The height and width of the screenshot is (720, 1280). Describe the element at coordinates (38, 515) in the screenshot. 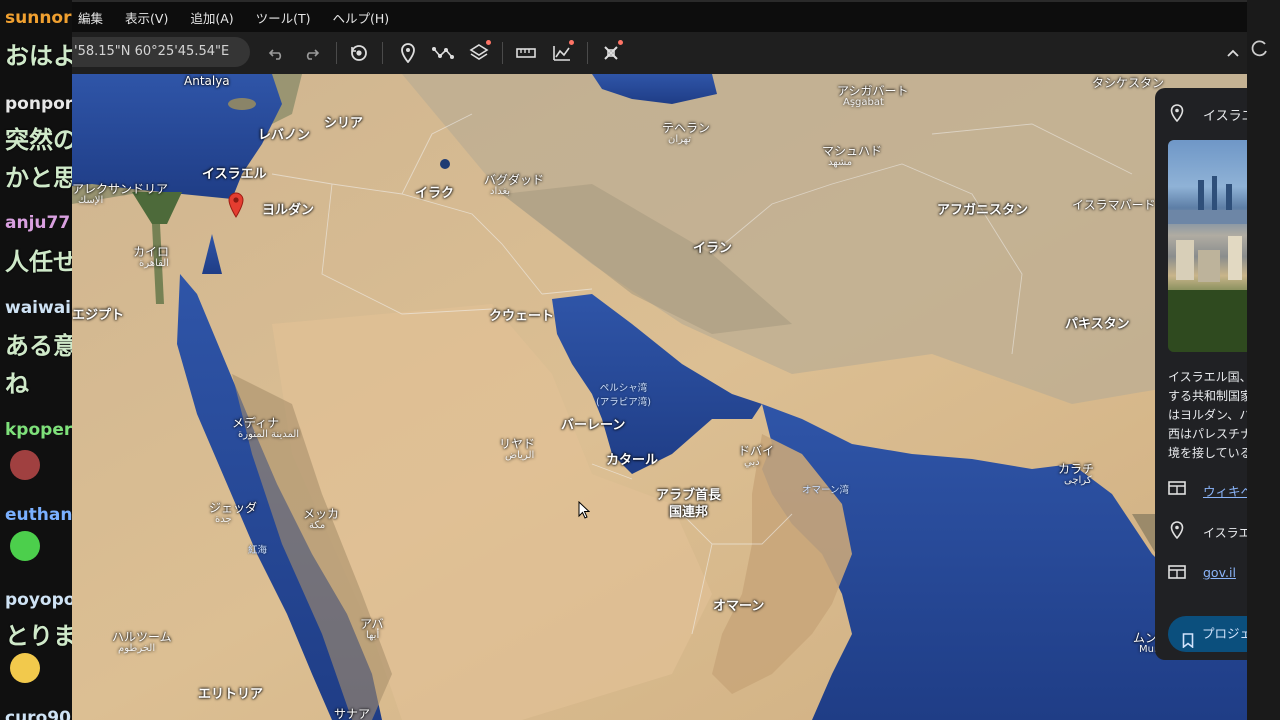

I see `chat-username: euthan` at that location.